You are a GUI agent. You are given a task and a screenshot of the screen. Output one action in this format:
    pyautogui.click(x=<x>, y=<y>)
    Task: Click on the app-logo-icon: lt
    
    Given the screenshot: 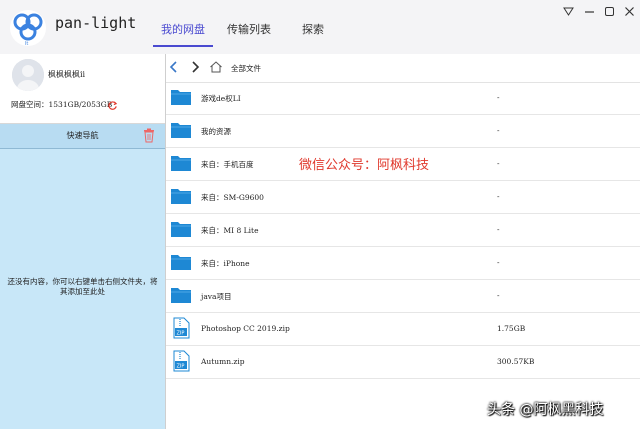 What is the action you would take?
    pyautogui.click(x=28, y=28)
    